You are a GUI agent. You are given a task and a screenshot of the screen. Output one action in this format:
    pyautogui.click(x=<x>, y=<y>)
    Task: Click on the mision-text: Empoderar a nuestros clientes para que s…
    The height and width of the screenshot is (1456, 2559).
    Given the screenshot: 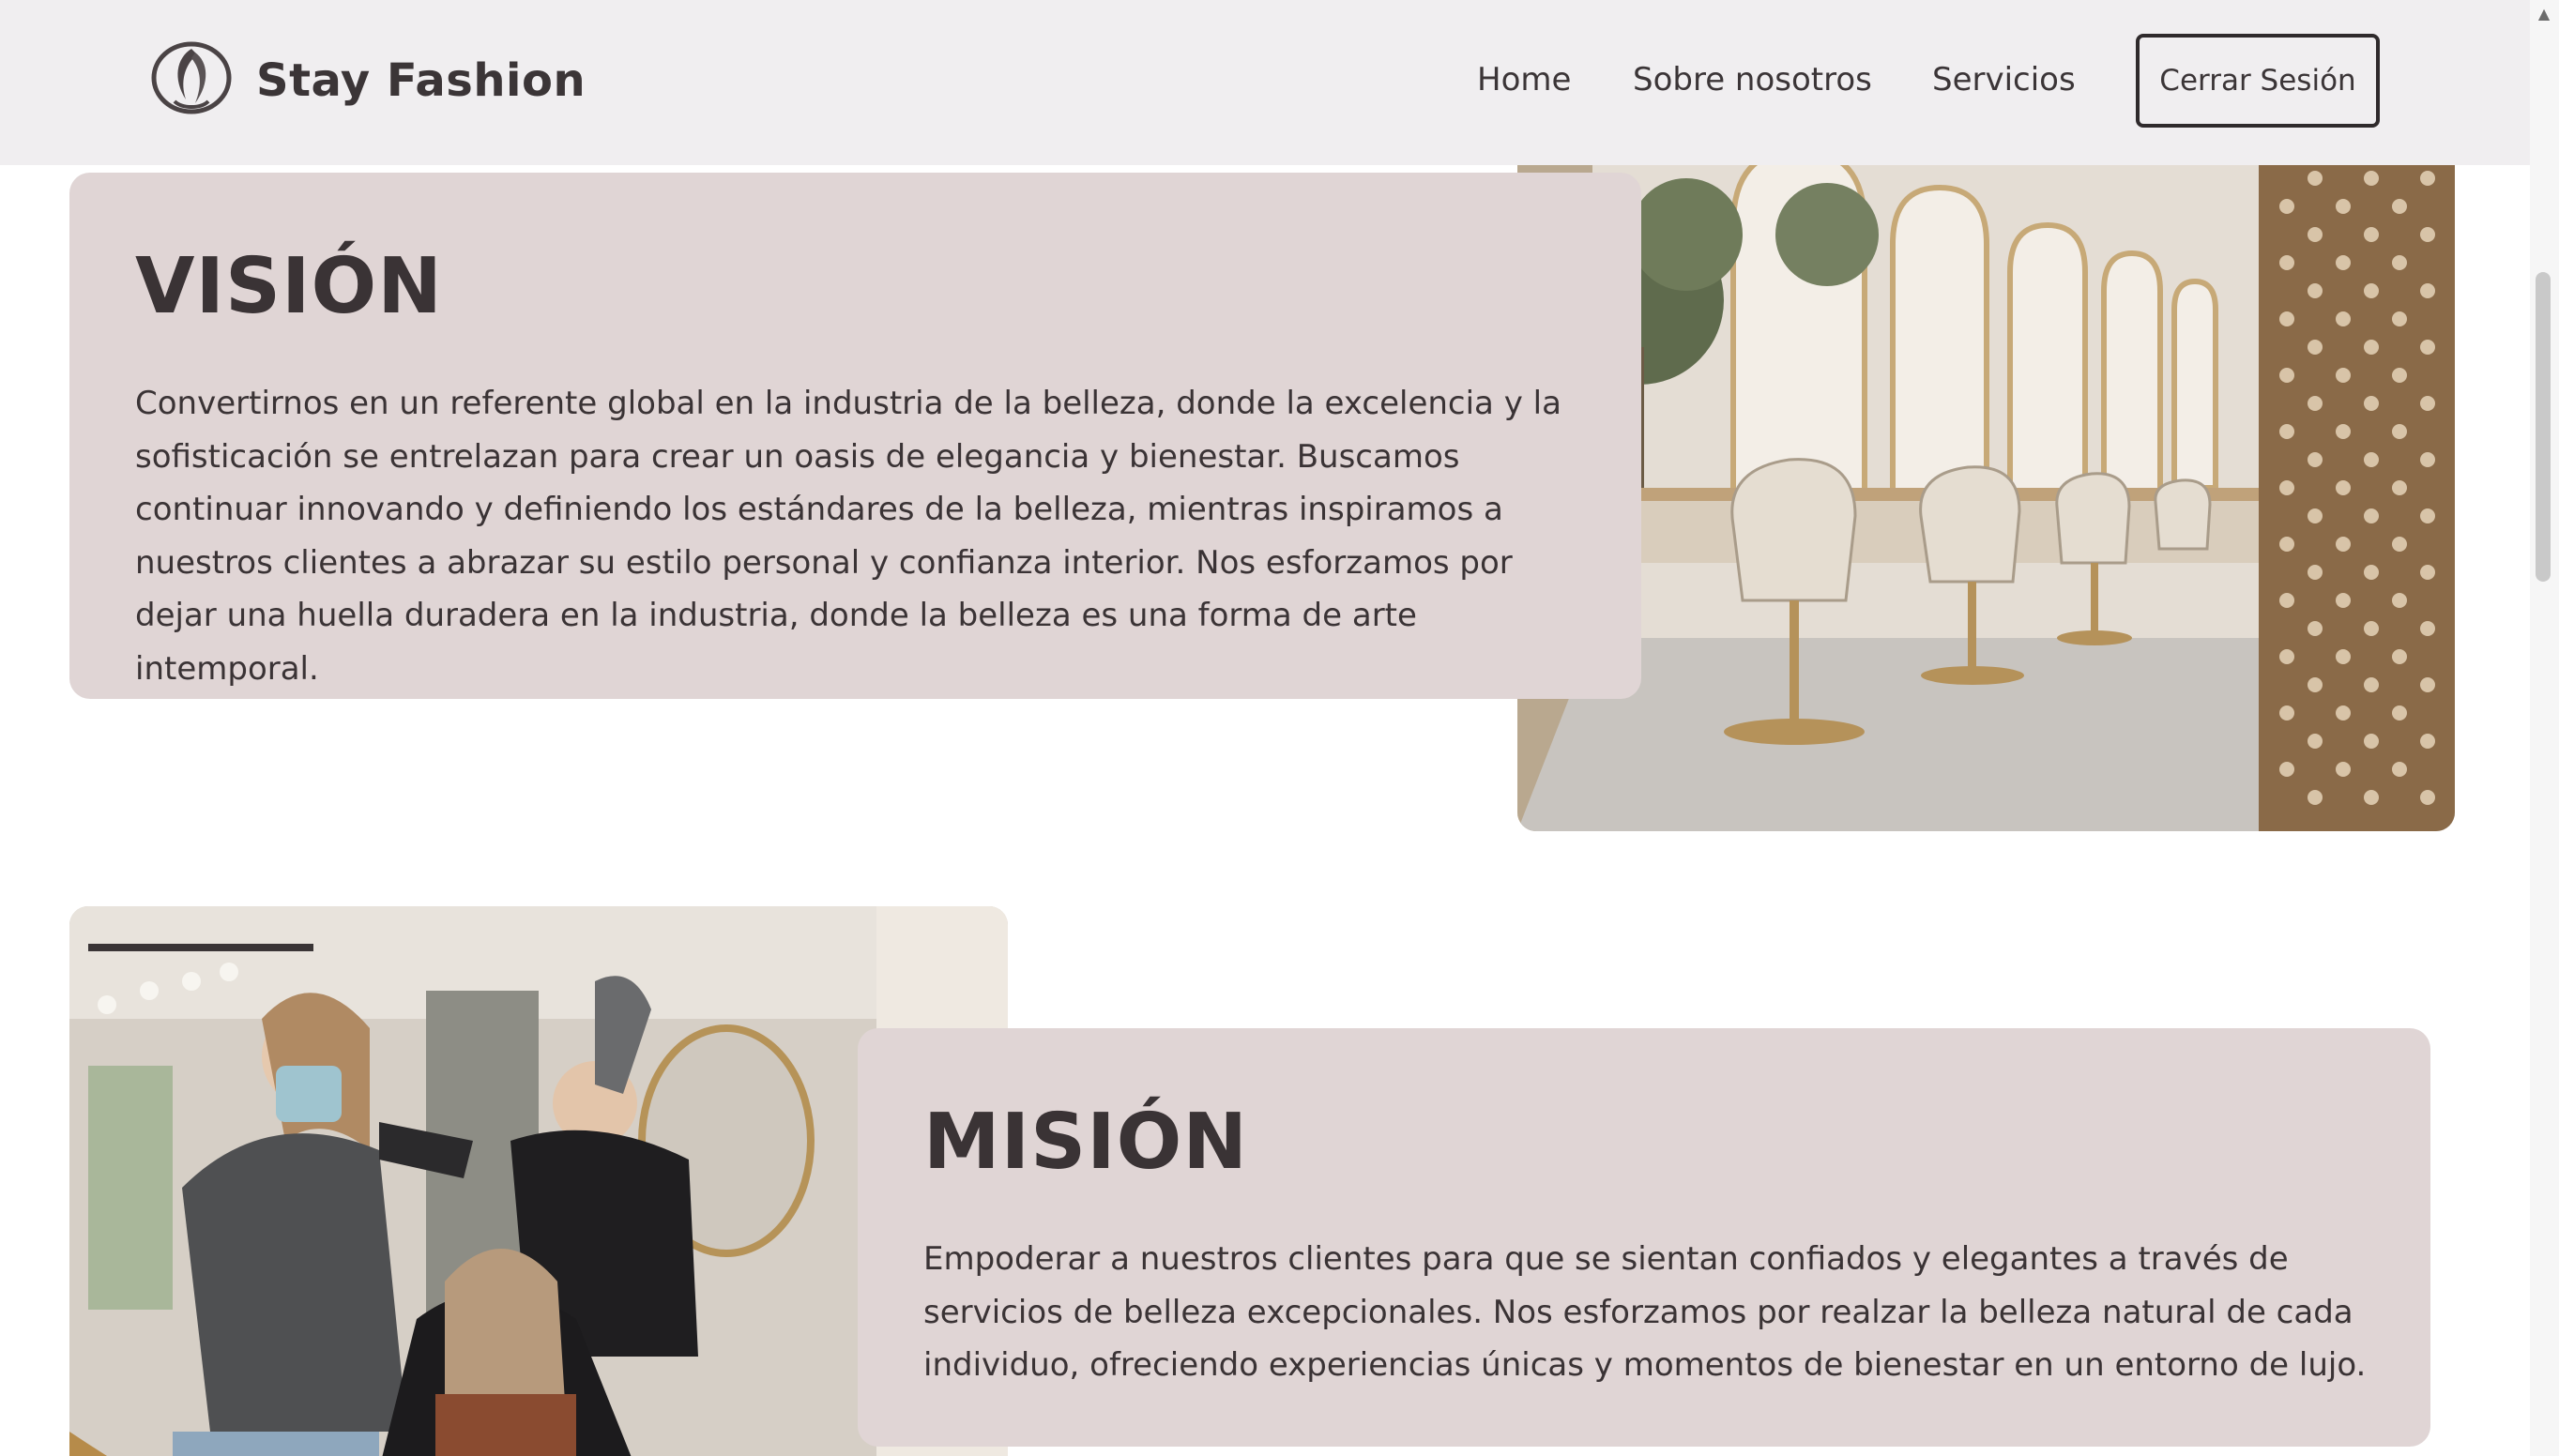 What is the action you would take?
    pyautogui.click(x=1645, y=1312)
    